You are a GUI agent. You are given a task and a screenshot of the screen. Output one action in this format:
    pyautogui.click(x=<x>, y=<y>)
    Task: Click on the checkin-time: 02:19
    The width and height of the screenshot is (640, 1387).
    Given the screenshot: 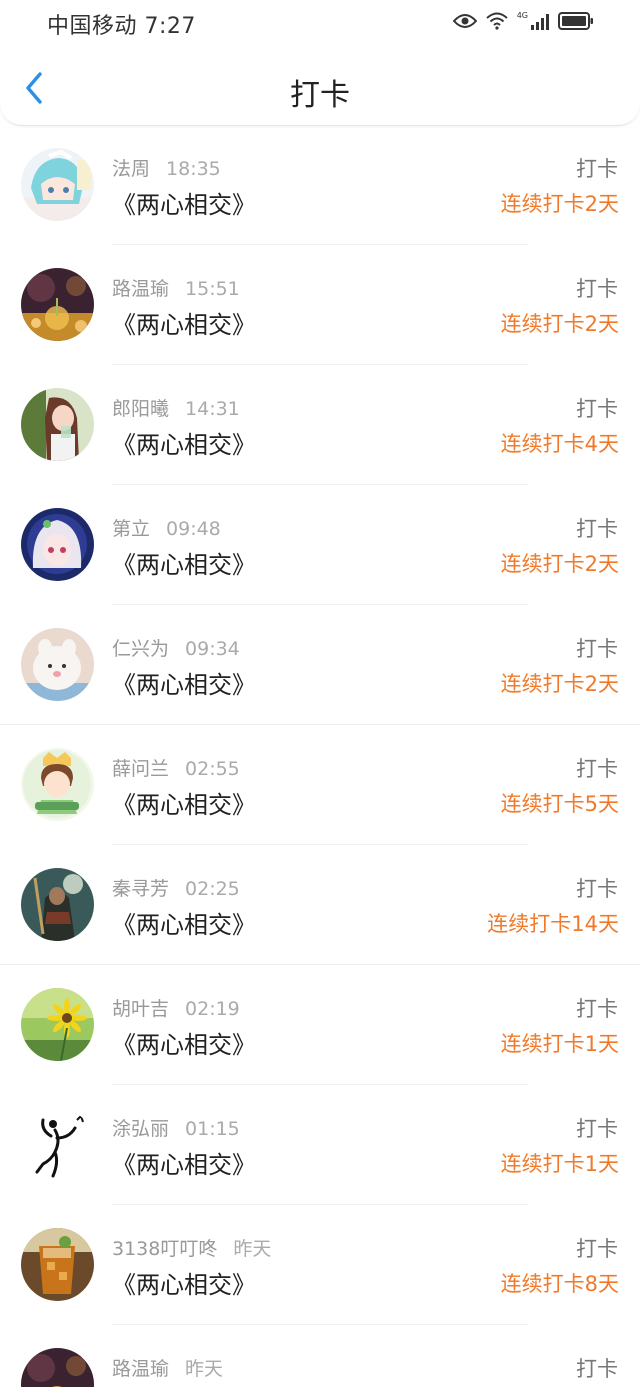 What is the action you would take?
    pyautogui.click(x=212, y=1009)
    